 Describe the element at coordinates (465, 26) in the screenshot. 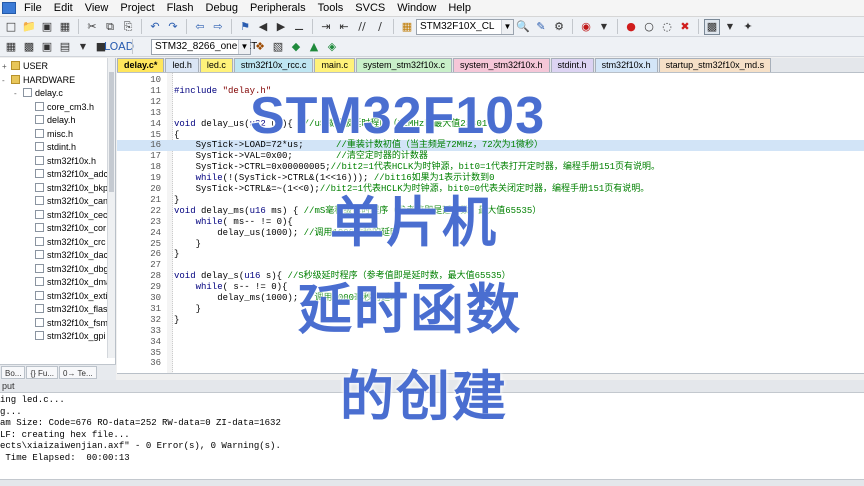

I see `target-combo: STM32F10X_CL ▼` at that location.